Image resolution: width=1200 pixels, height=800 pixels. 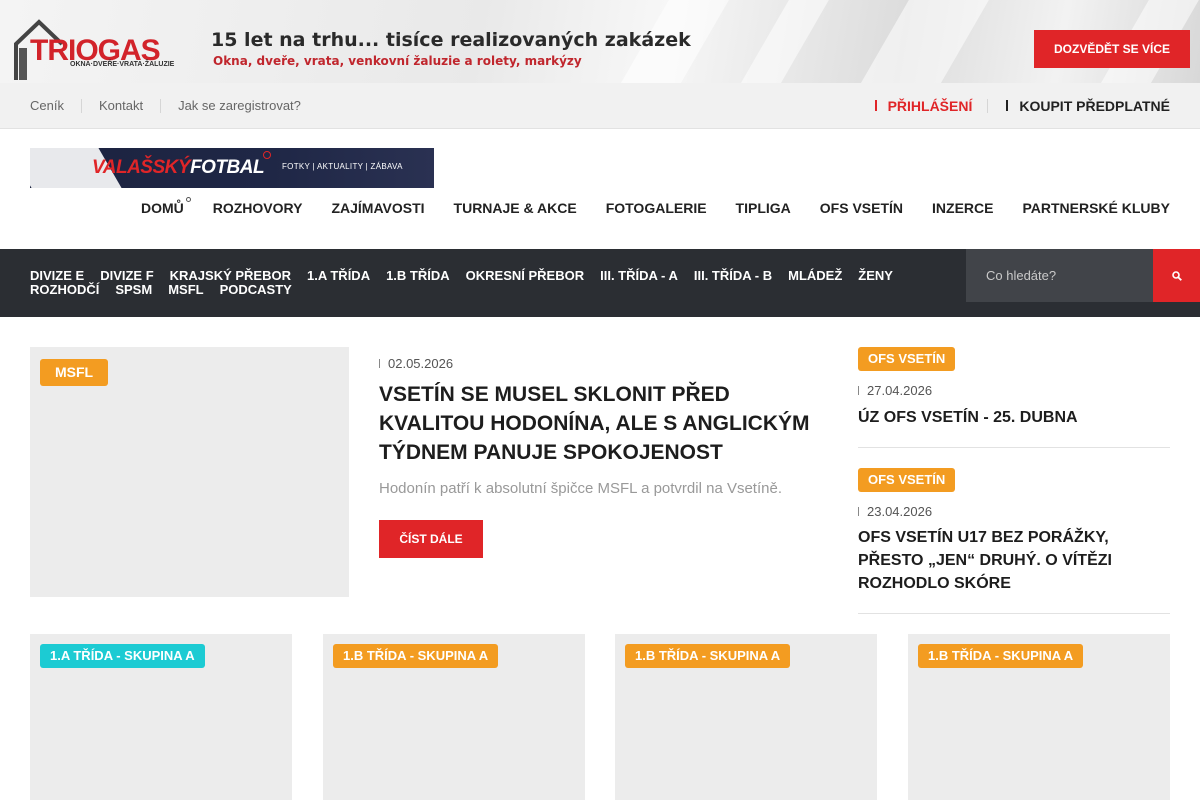 What do you see at coordinates (64, 290) in the screenshot?
I see `category-rozhodci: ROZHODČÍ` at bounding box center [64, 290].